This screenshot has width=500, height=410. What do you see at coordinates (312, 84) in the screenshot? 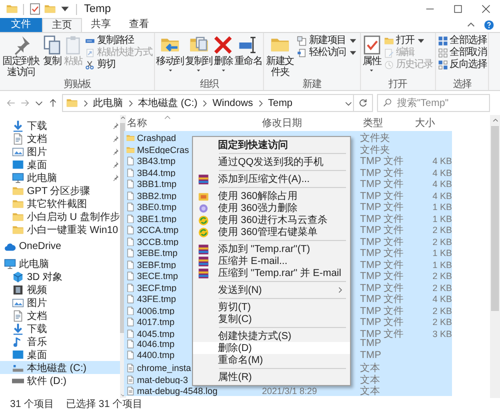
I see `group-label: 新建` at bounding box center [312, 84].